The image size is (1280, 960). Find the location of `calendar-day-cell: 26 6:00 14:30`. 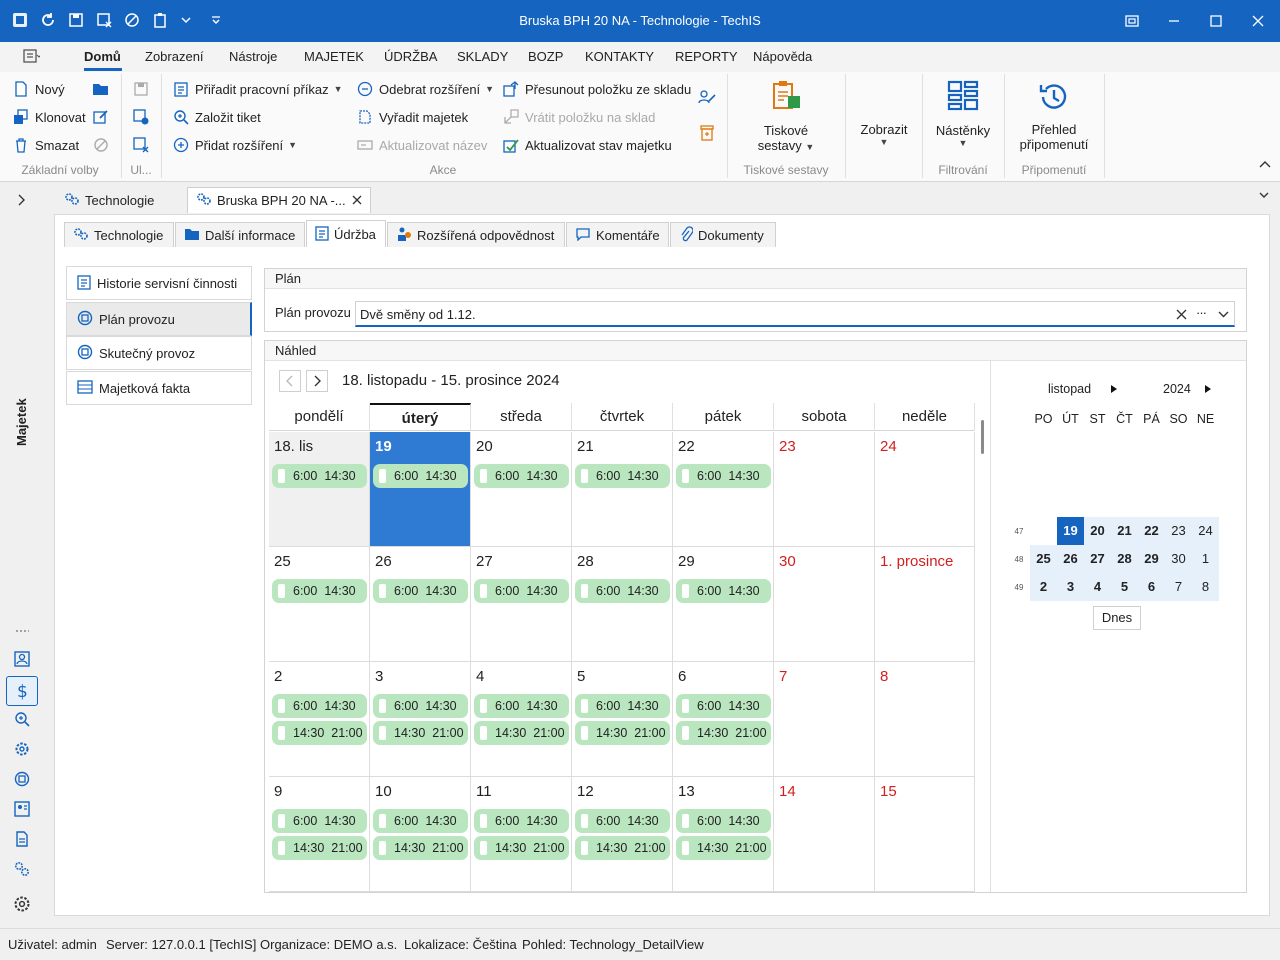

calendar-day-cell: 26 6:00 14:30 is located at coordinates (420, 604).